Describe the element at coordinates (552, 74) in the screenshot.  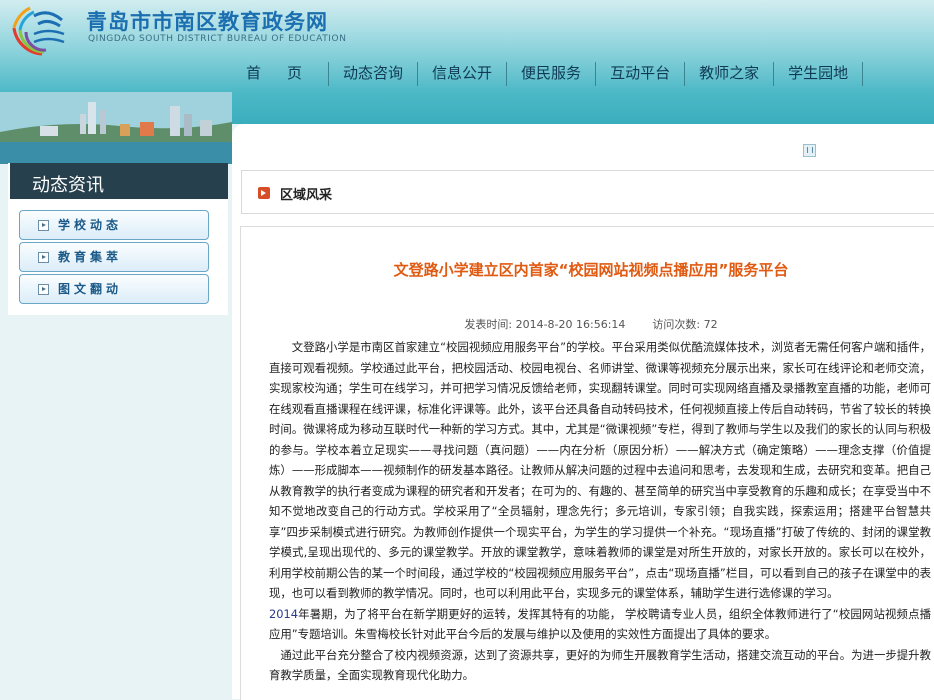
I see `nav-services: 便民服务` at that location.